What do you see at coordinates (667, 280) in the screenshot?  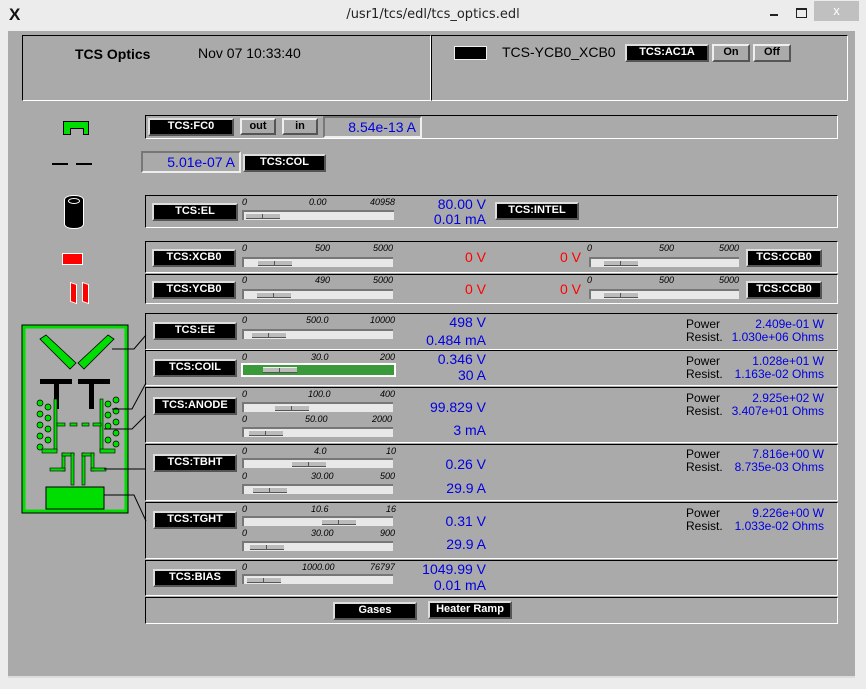 I see `ccb0y-scale-setpoint: 500` at bounding box center [667, 280].